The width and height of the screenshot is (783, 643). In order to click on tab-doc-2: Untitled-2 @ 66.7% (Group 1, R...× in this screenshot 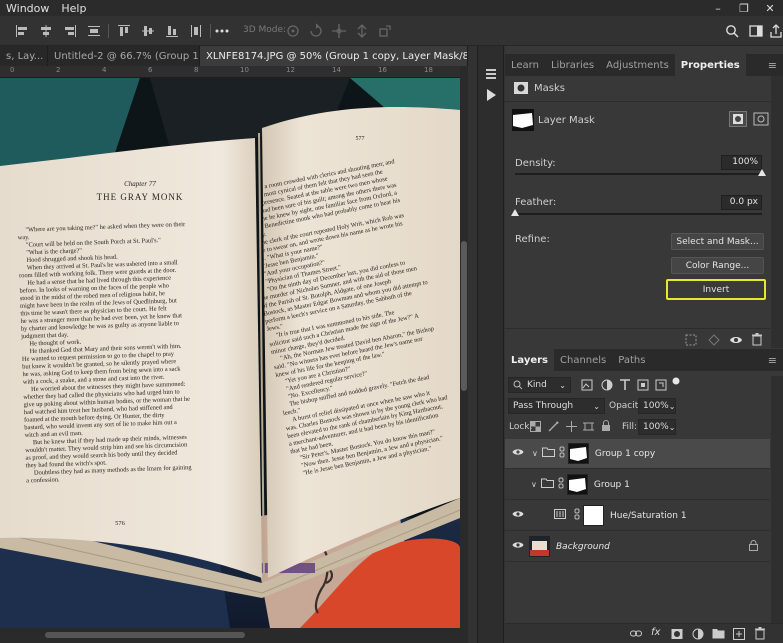, I will do `click(124, 56)`.